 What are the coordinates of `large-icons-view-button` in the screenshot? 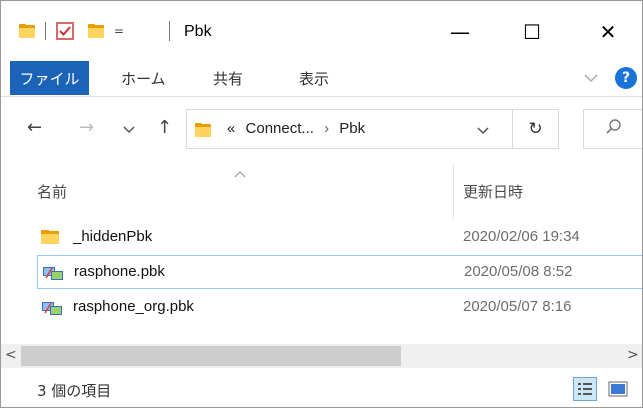 It's located at (618, 389).